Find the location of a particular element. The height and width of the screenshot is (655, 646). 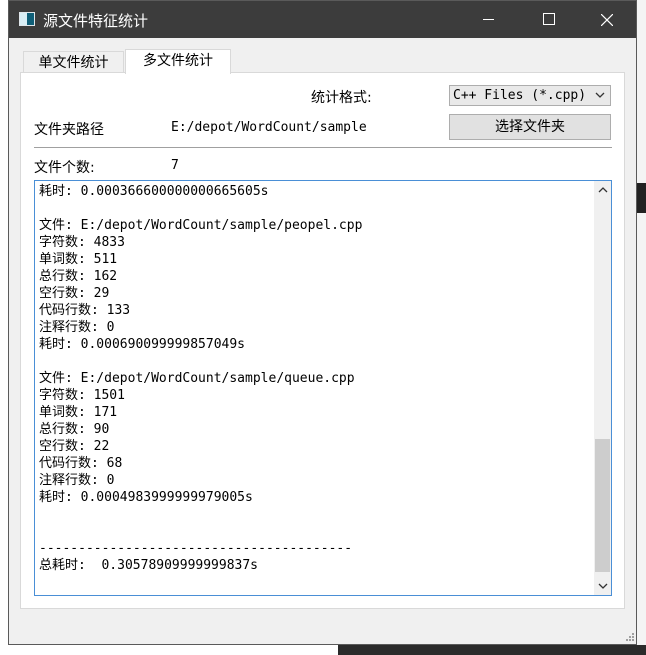

folder-path-label: 文件夹路径 is located at coordinates (69, 130).